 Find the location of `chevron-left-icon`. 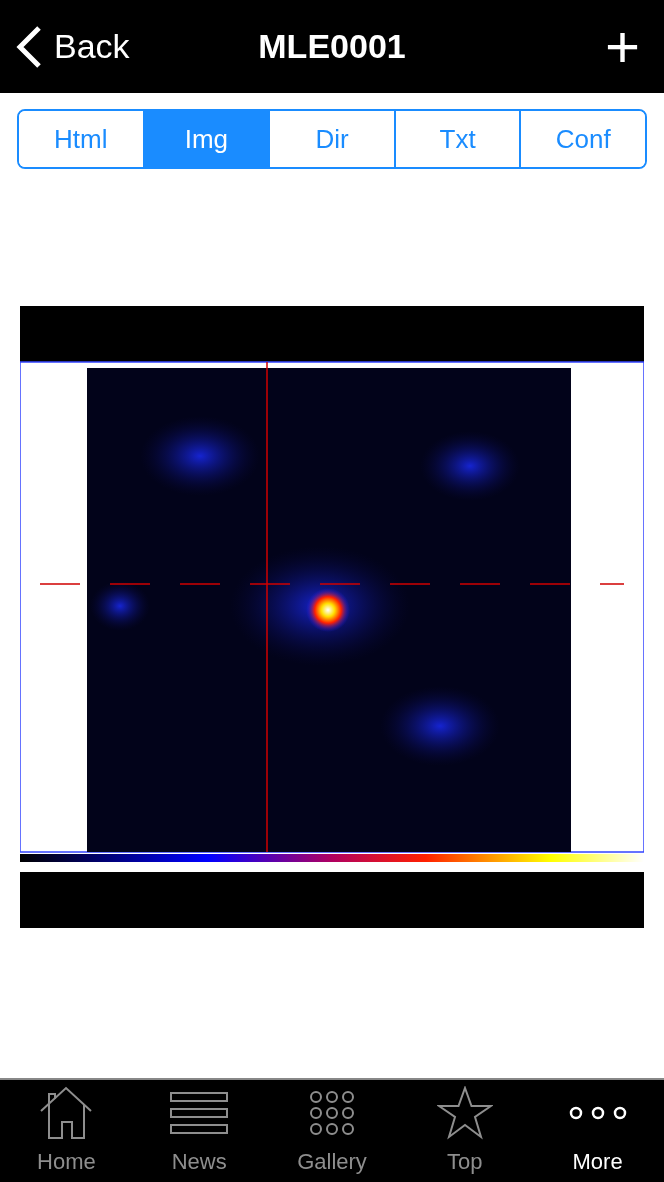

chevron-left-icon is located at coordinates (29, 46).